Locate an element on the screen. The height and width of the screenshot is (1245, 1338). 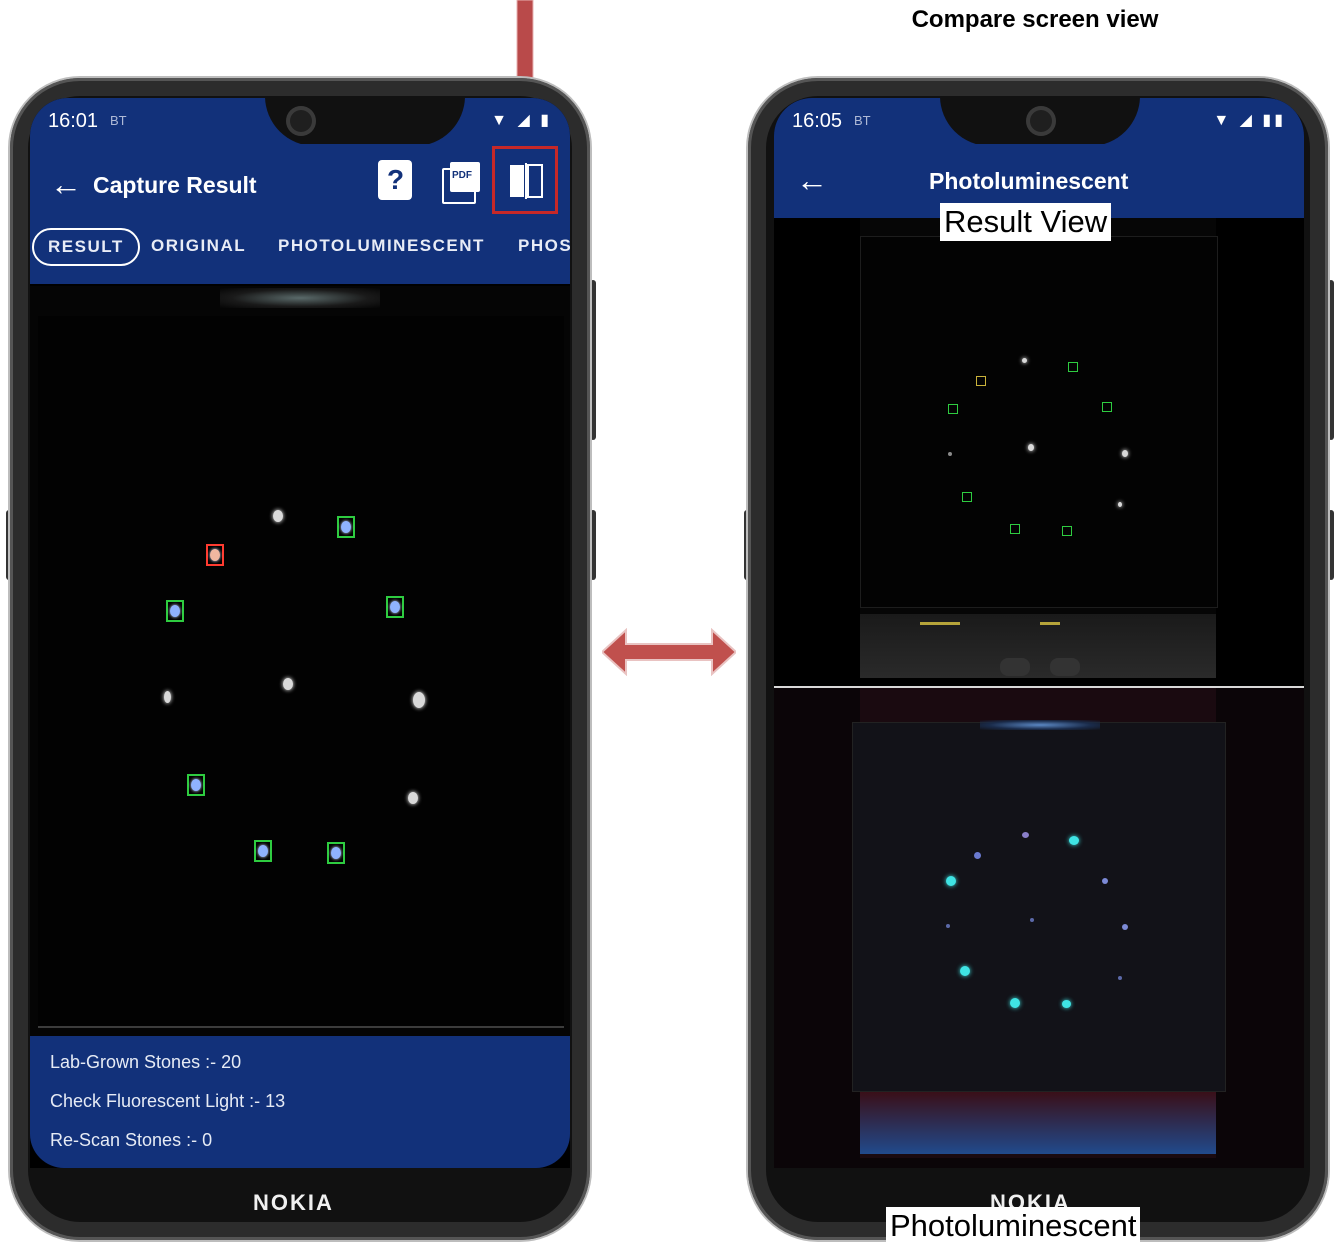
left-phone-volume-button is located at coordinates (593, 360).